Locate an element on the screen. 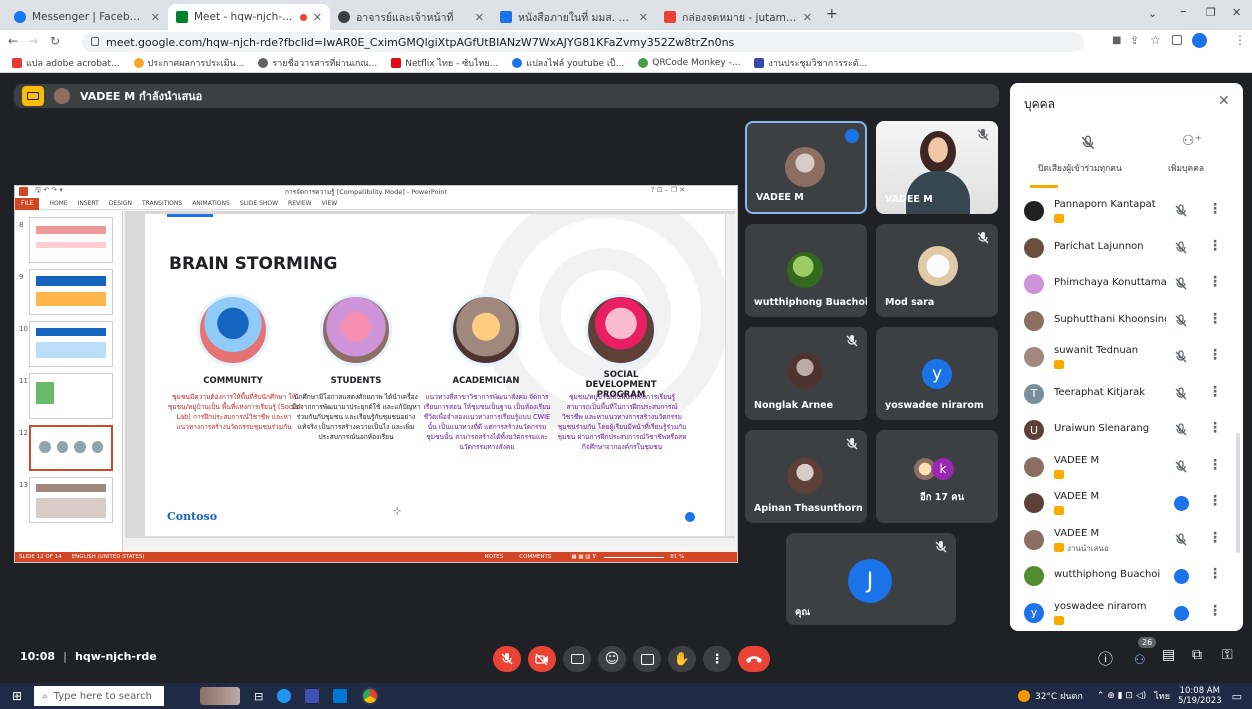 The image size is (1252, 709). reactions-button: ☺ is located at coordinates (612, 659).